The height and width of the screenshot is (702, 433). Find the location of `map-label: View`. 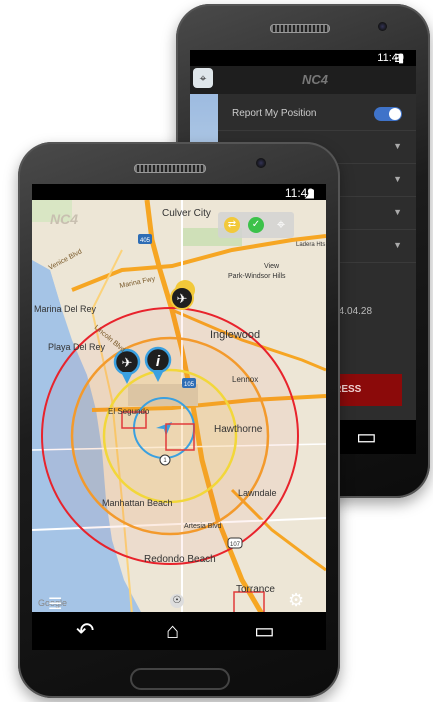

map-label: View is located at coordinates (272, 266).